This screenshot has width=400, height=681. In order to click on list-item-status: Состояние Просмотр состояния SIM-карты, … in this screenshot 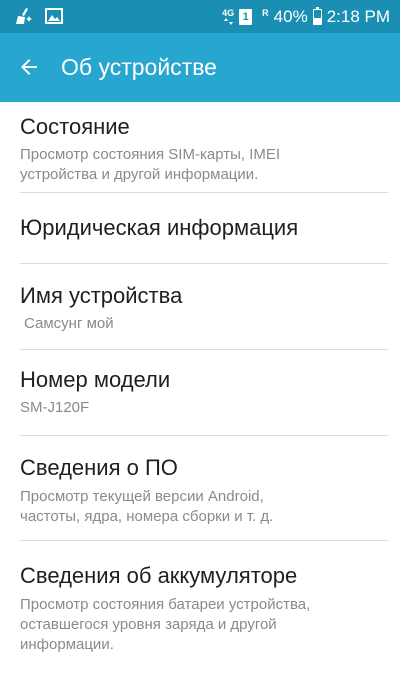, I will do `click(200, 147)`.